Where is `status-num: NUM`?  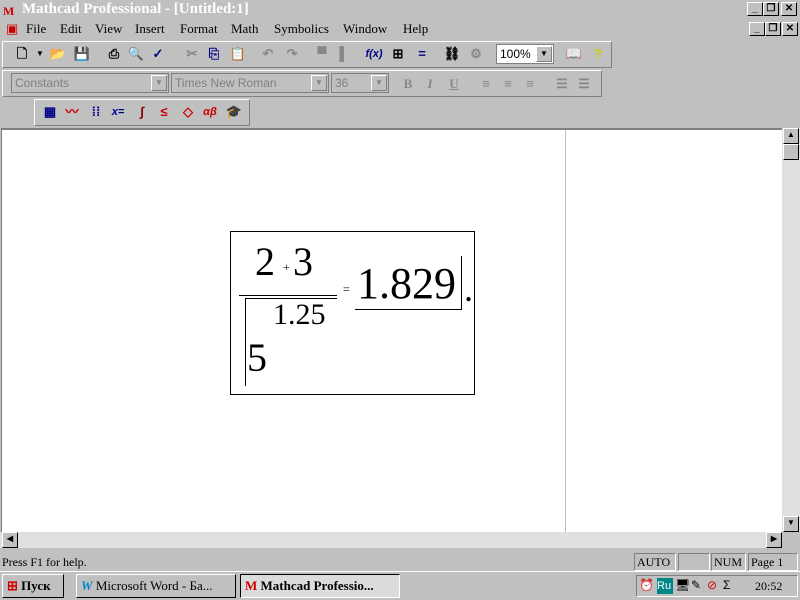 status-num: NUM is located at coordinates (728, 562).